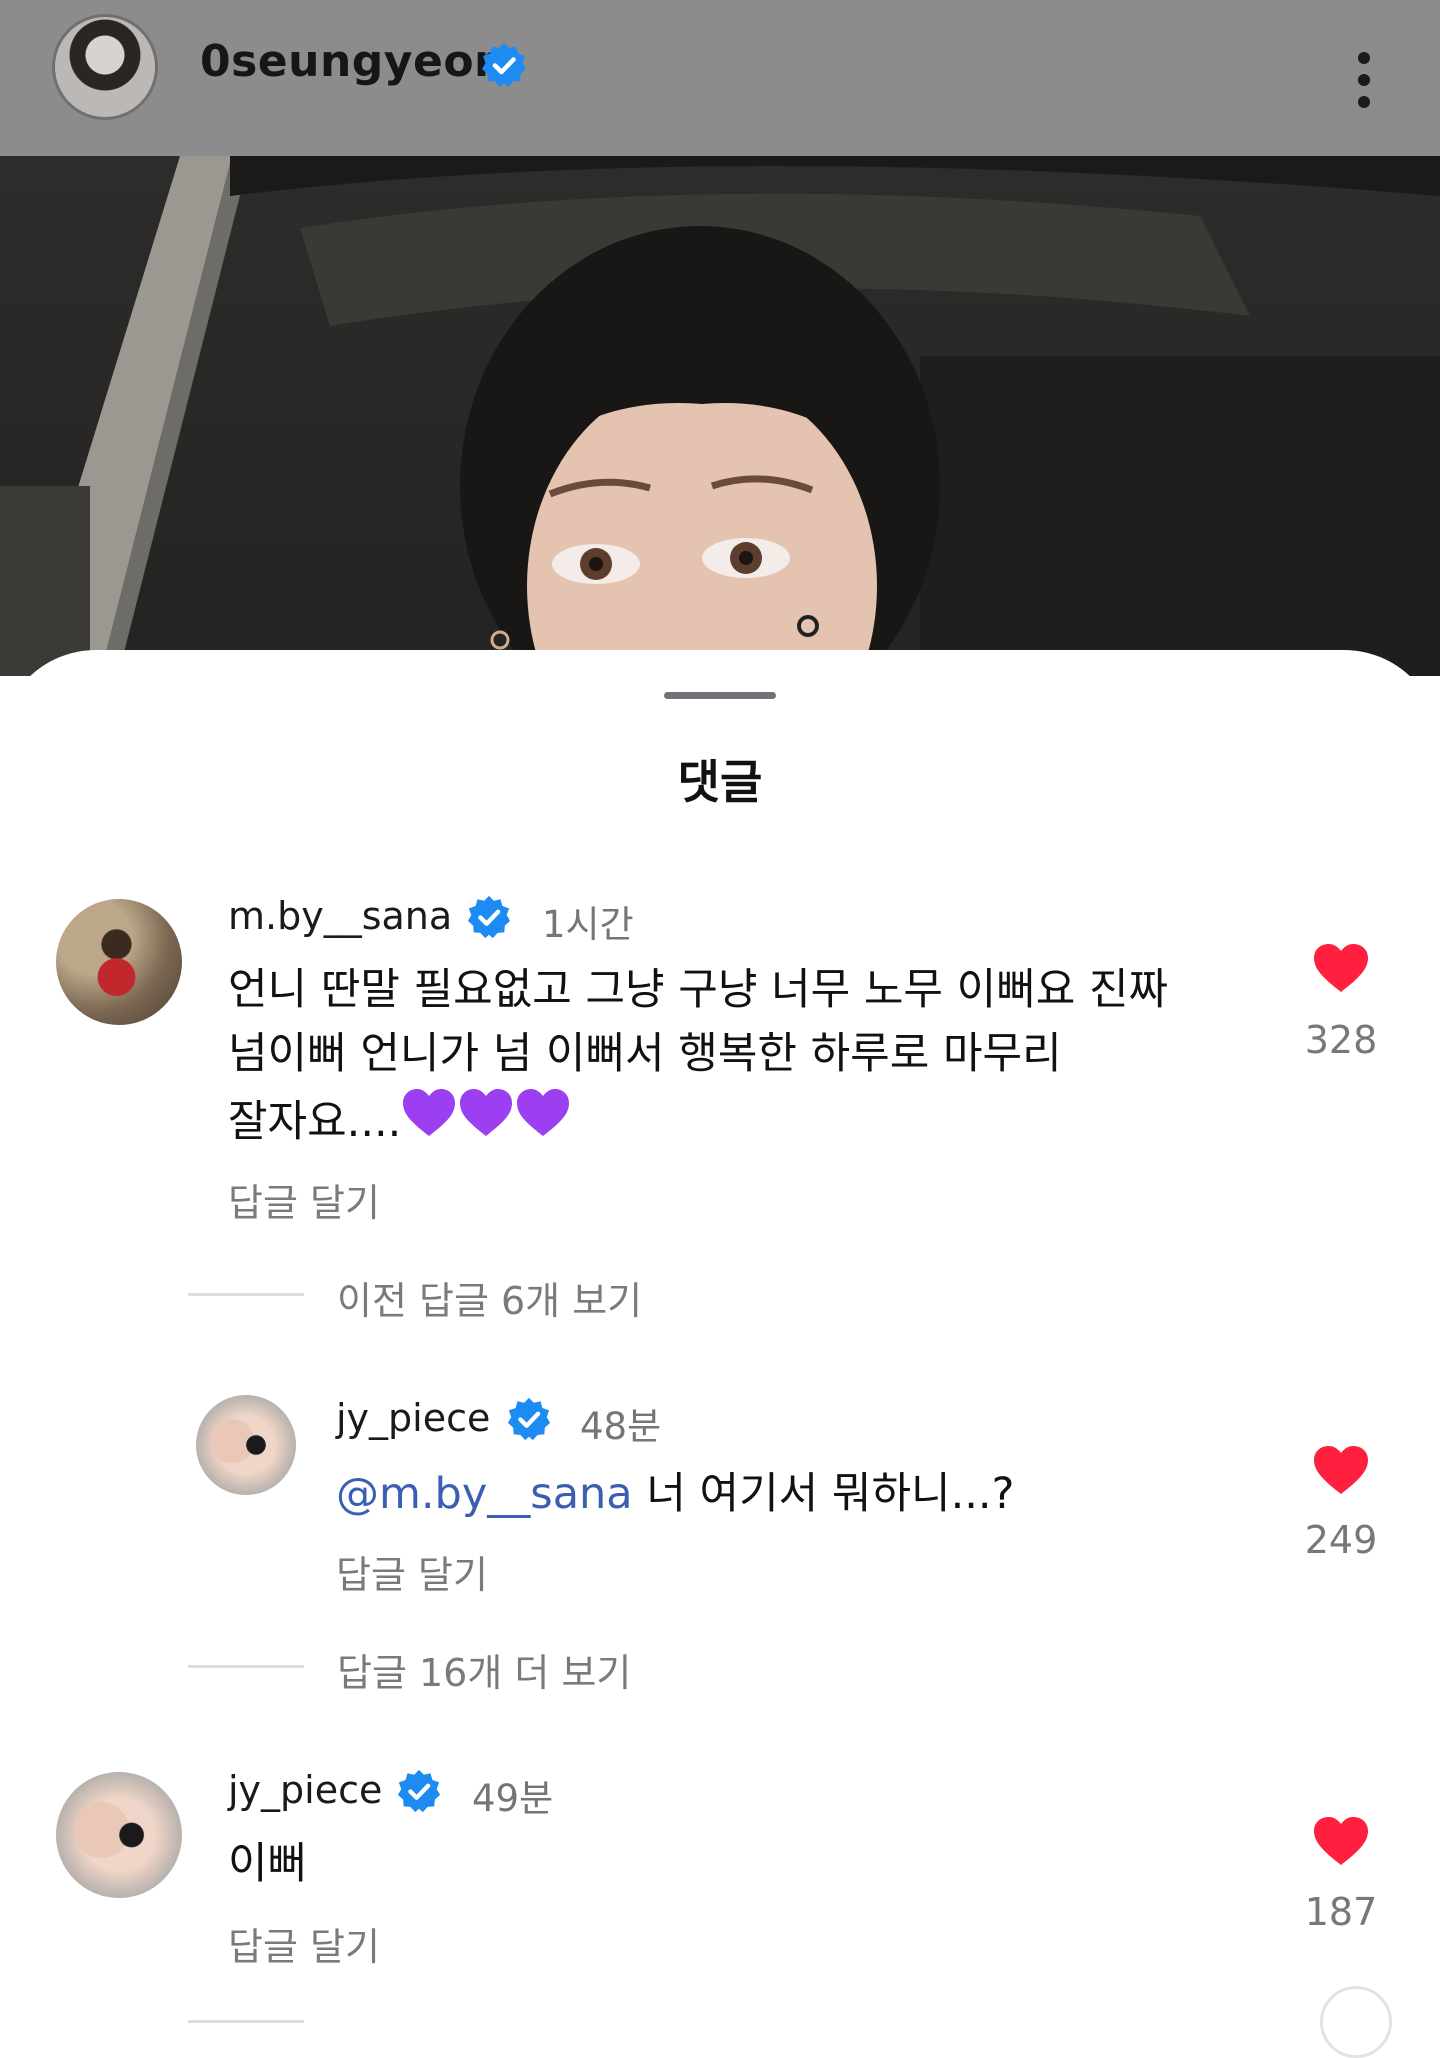 The width and height of the screenshot is (1440, 2058). Describe the element at coordinates (1341, 1540) in the screenshot. I see `like-count: 249` at that location.